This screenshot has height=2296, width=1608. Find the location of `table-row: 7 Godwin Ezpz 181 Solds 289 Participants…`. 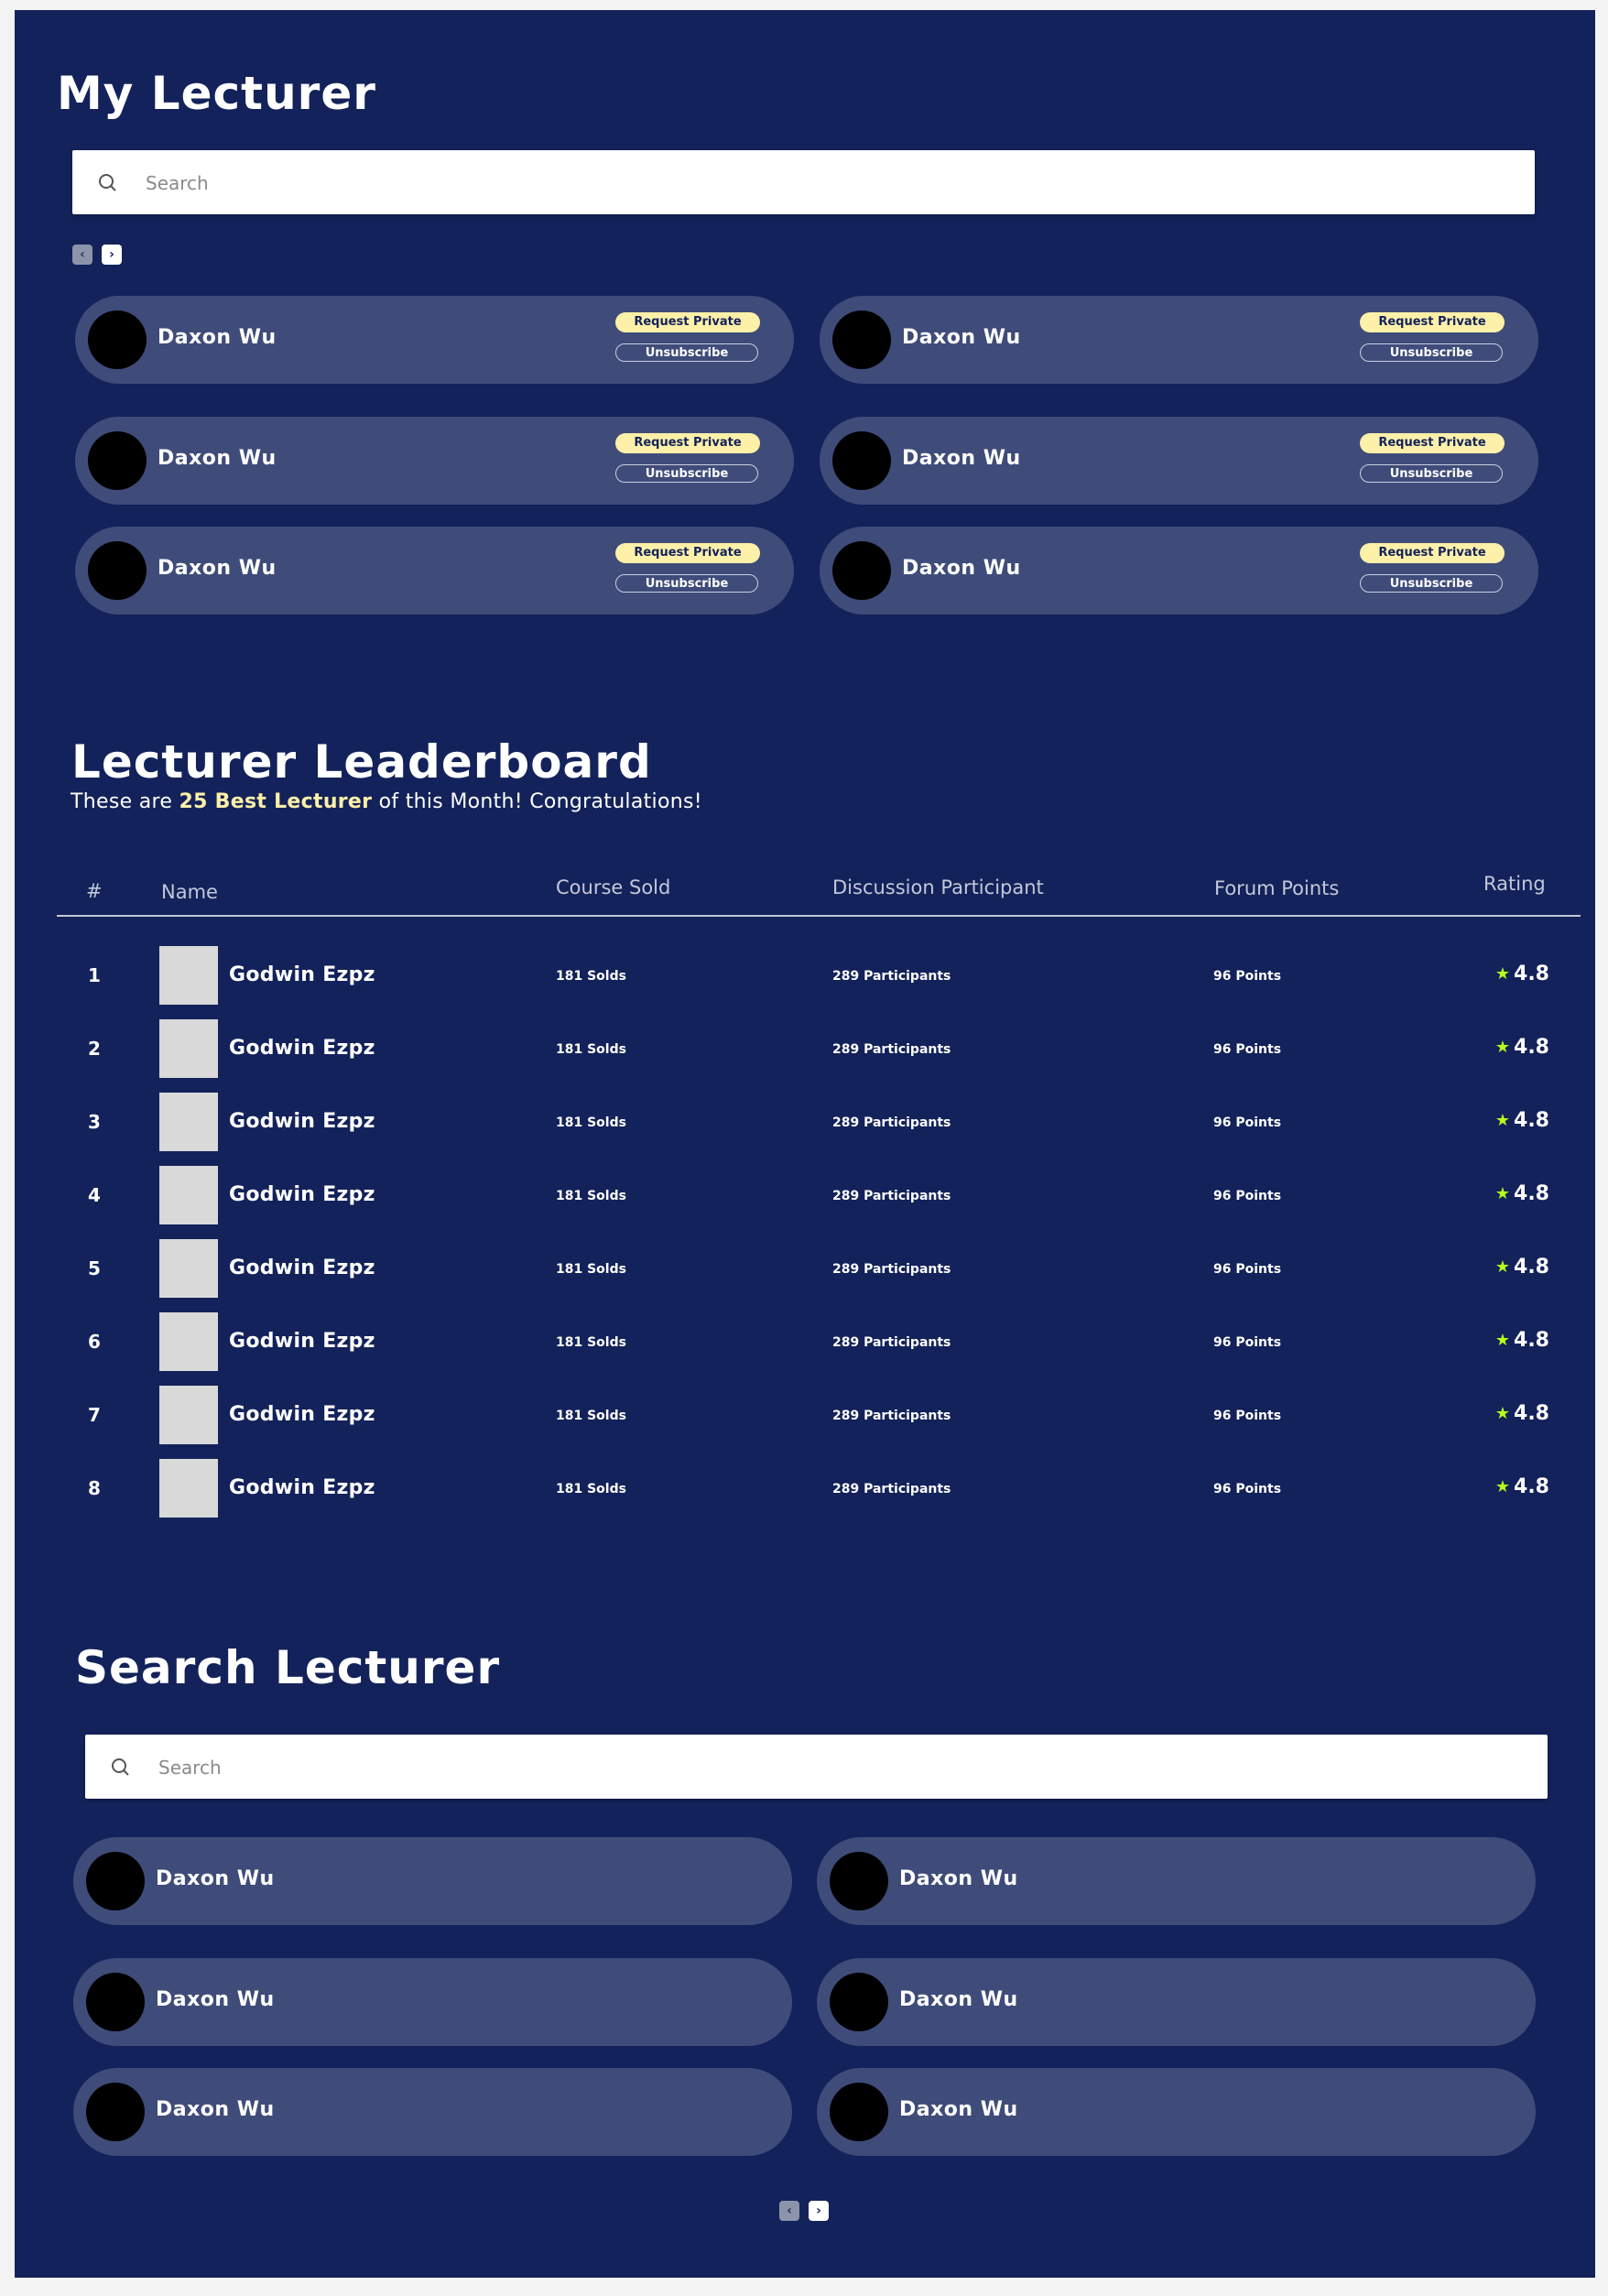

table-row: 7 Godwin Ezpz 181 Solds 289 Participants… is located at coordinates (805, 1415).